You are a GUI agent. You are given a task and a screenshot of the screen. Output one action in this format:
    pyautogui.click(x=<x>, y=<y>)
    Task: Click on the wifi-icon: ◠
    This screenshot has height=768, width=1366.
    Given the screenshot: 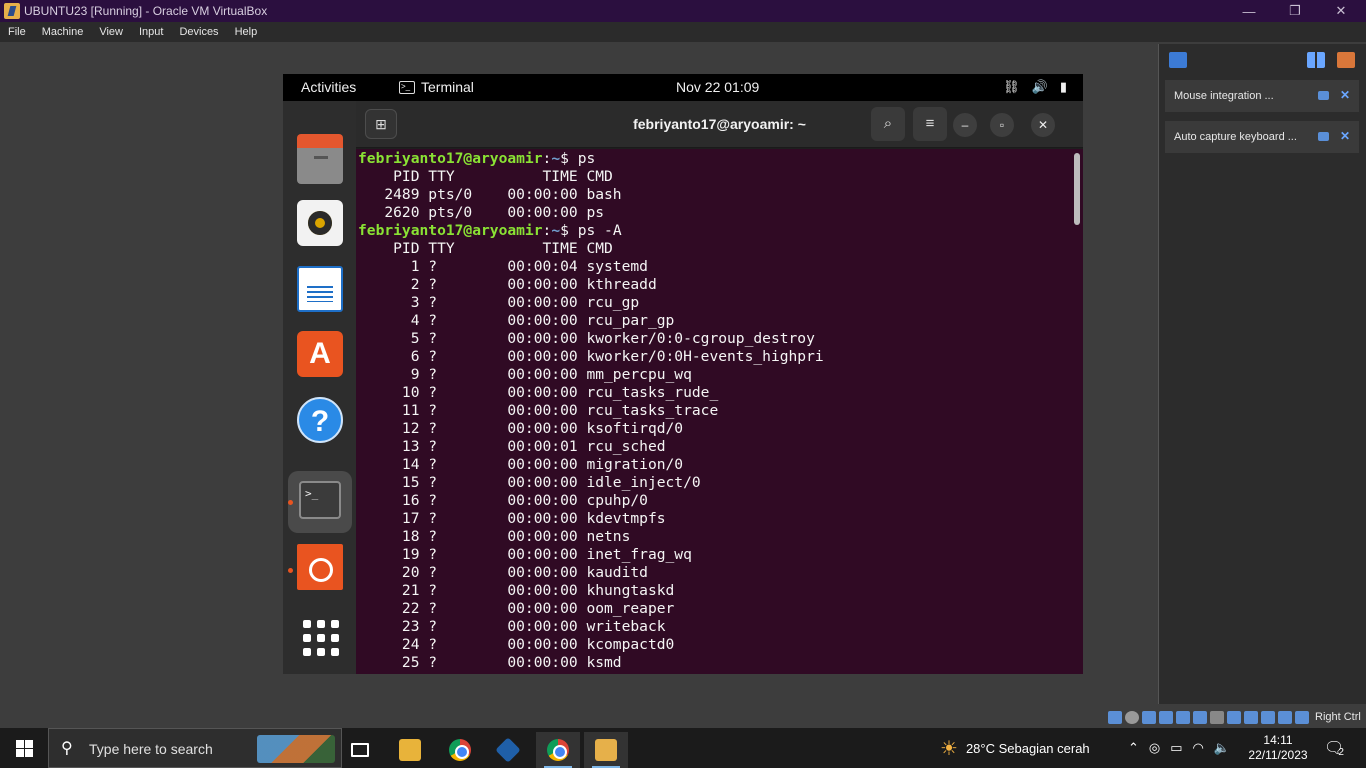 What is the action you would take?
    pyautogui.click(x=1198, y=748)
    